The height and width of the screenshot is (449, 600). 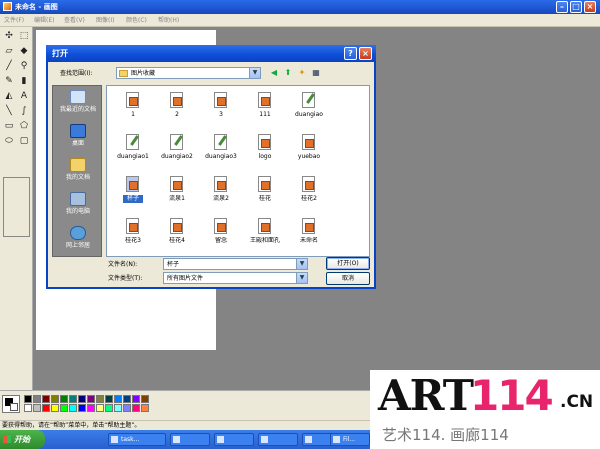 What do you see at coordinates (74, 20) in the screenshot?
I see `menu-view: 查看(V)` at bounding box center [74, 20].